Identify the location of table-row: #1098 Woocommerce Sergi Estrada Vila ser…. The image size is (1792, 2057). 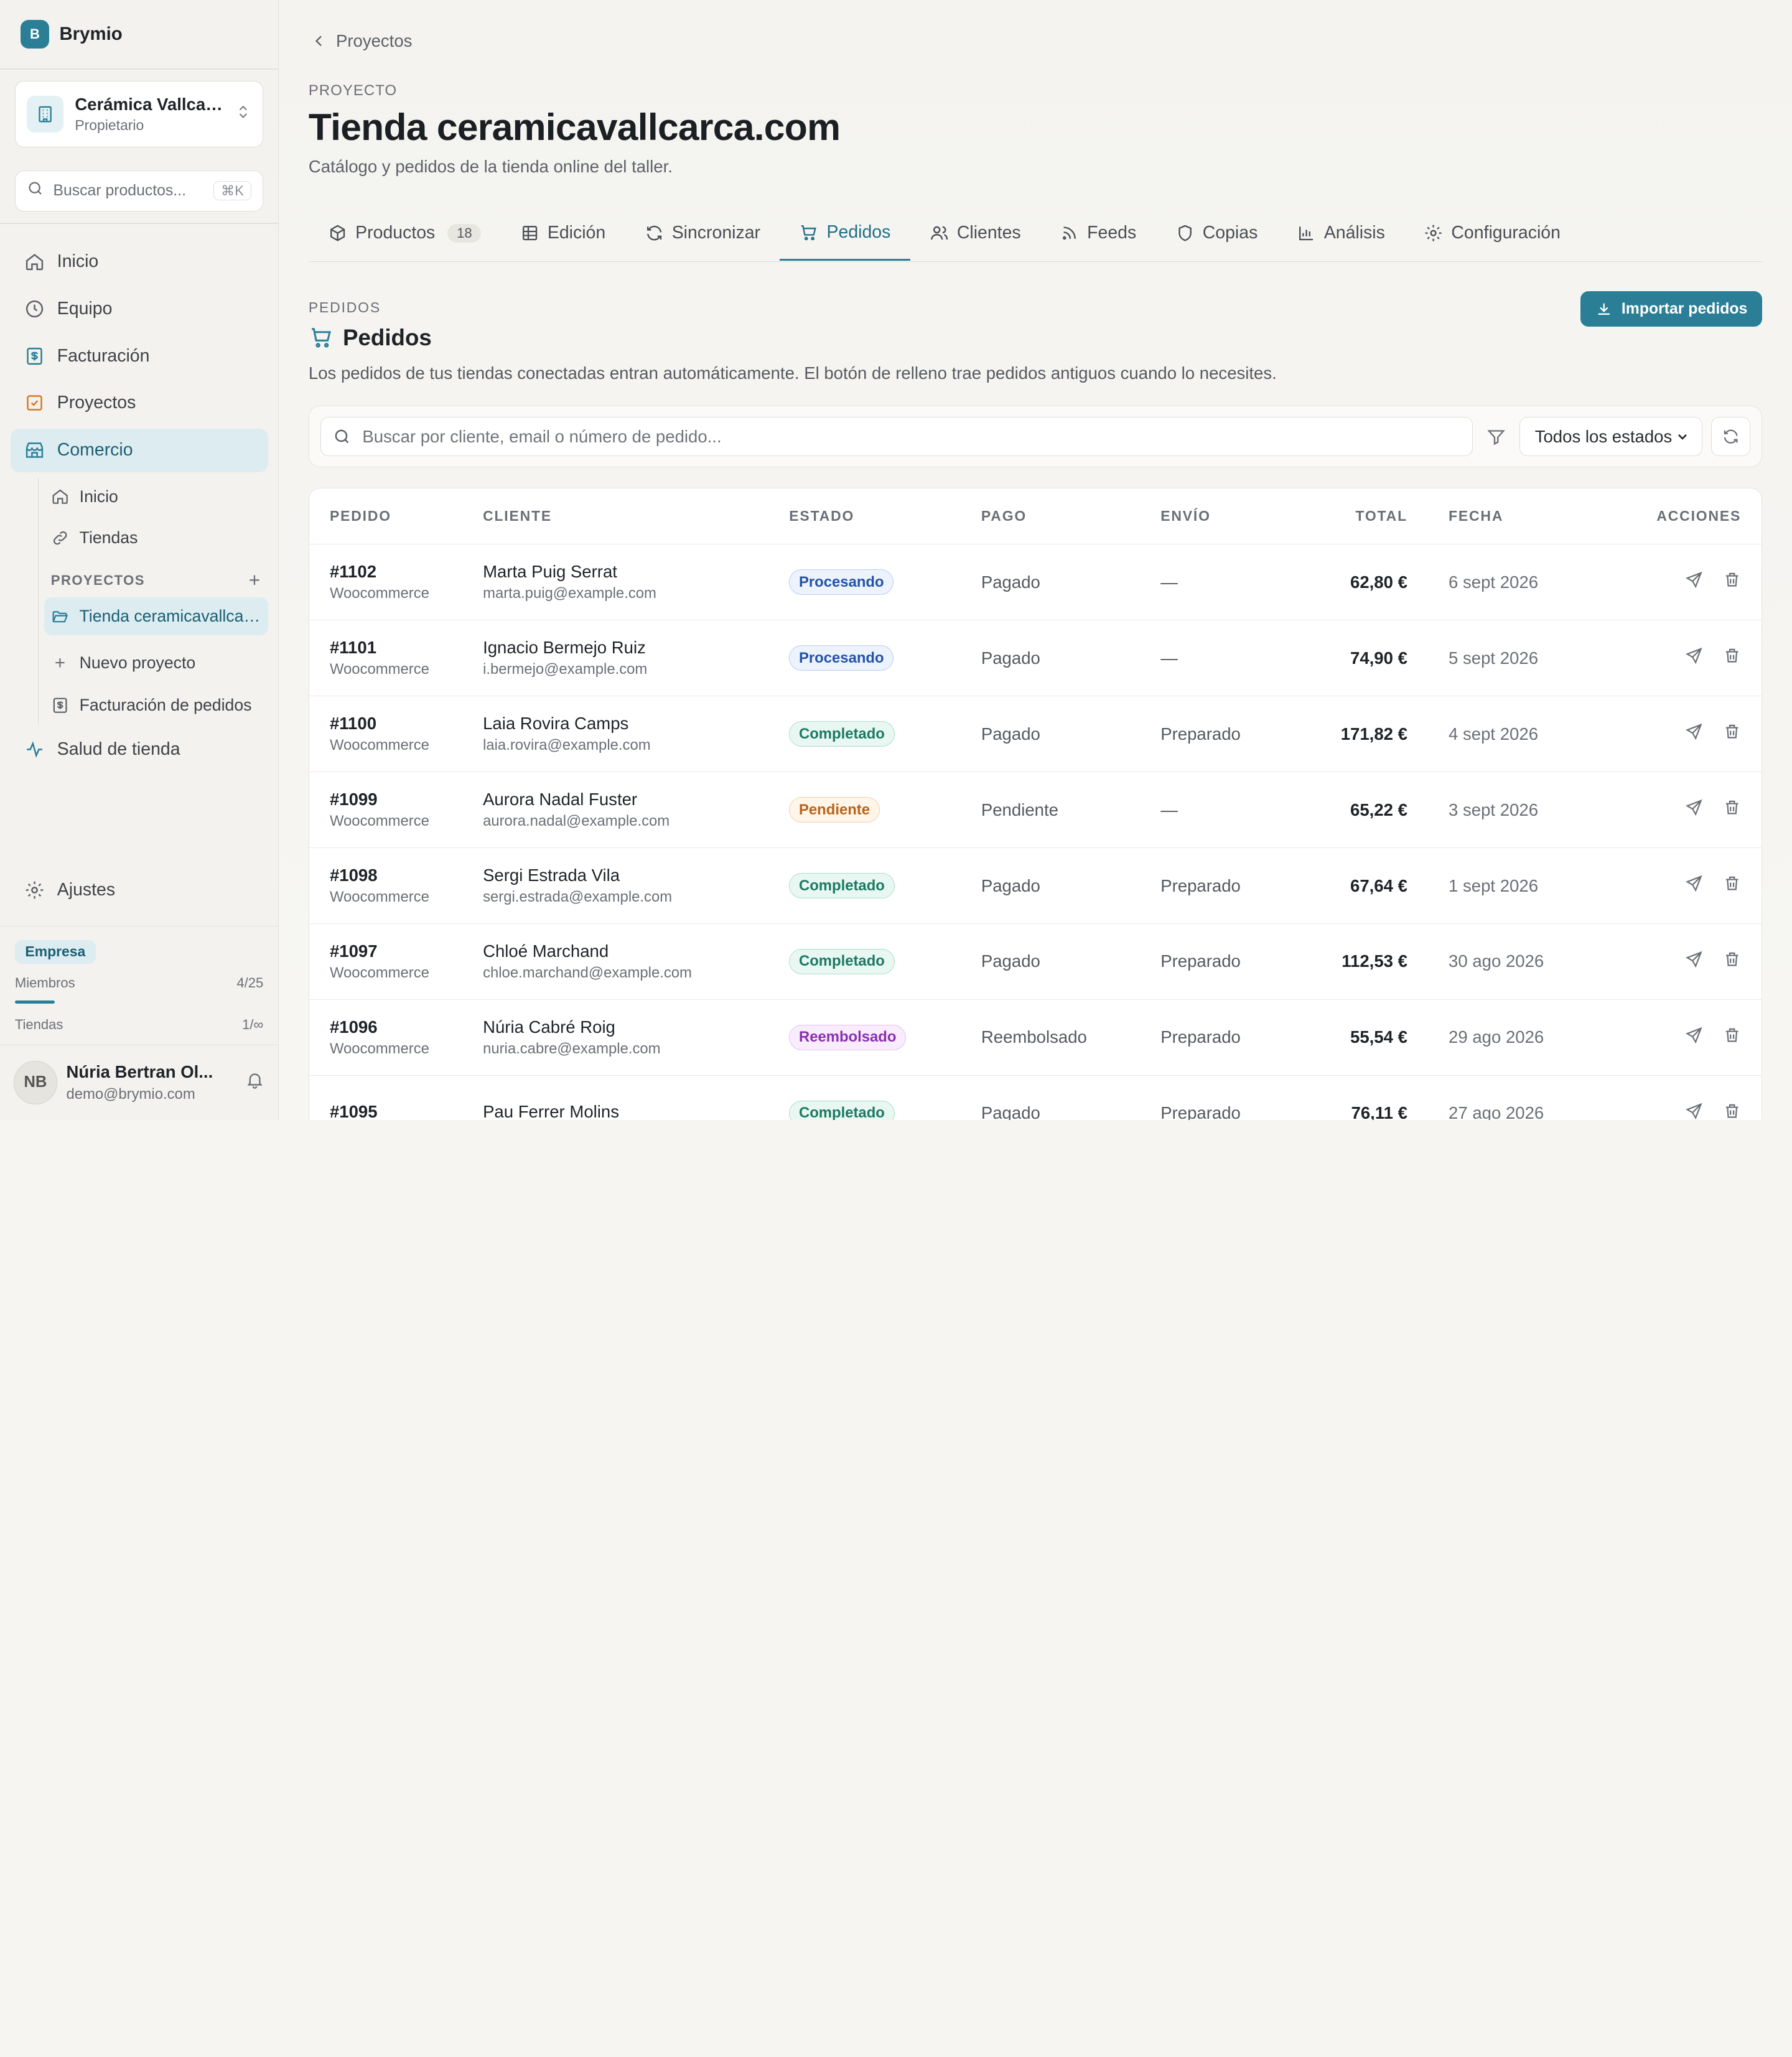
(1035, 886).